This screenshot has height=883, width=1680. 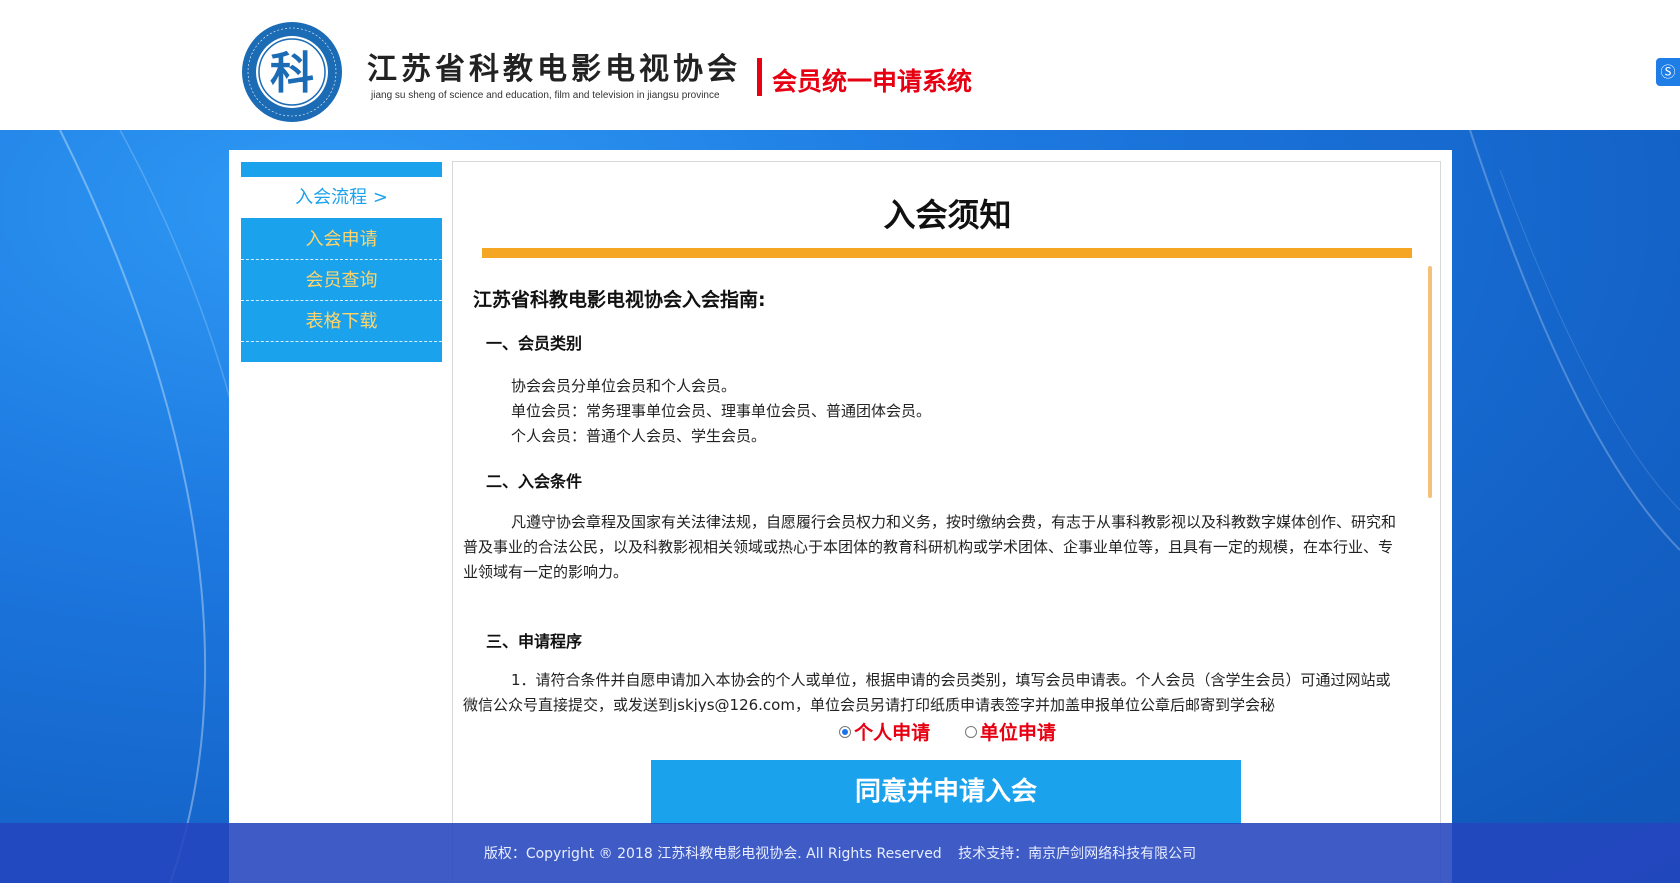 I want to click on s-icon: Ⓢ, so click(x=1668, y=72).